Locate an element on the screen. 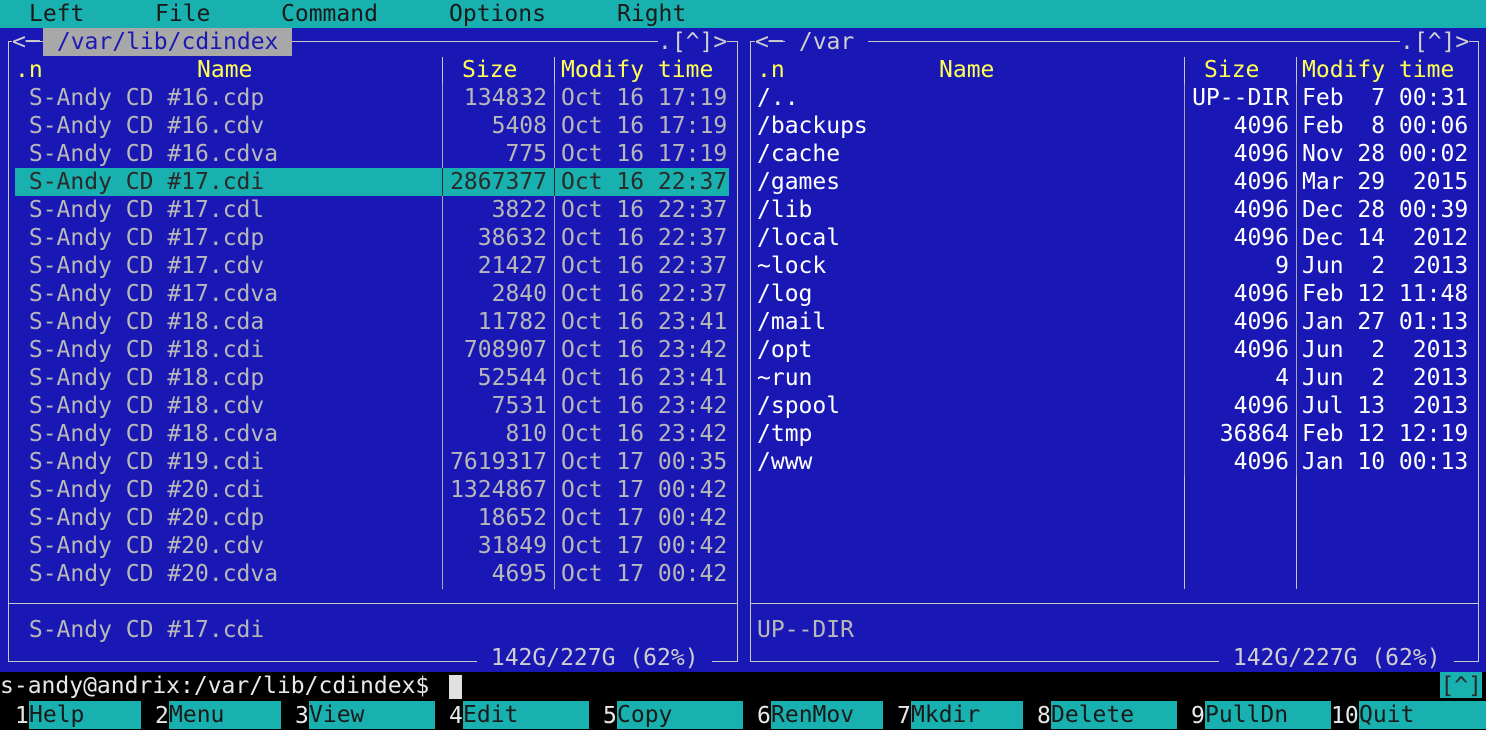  left-header-name: Name is located at coordinates (224, 70).